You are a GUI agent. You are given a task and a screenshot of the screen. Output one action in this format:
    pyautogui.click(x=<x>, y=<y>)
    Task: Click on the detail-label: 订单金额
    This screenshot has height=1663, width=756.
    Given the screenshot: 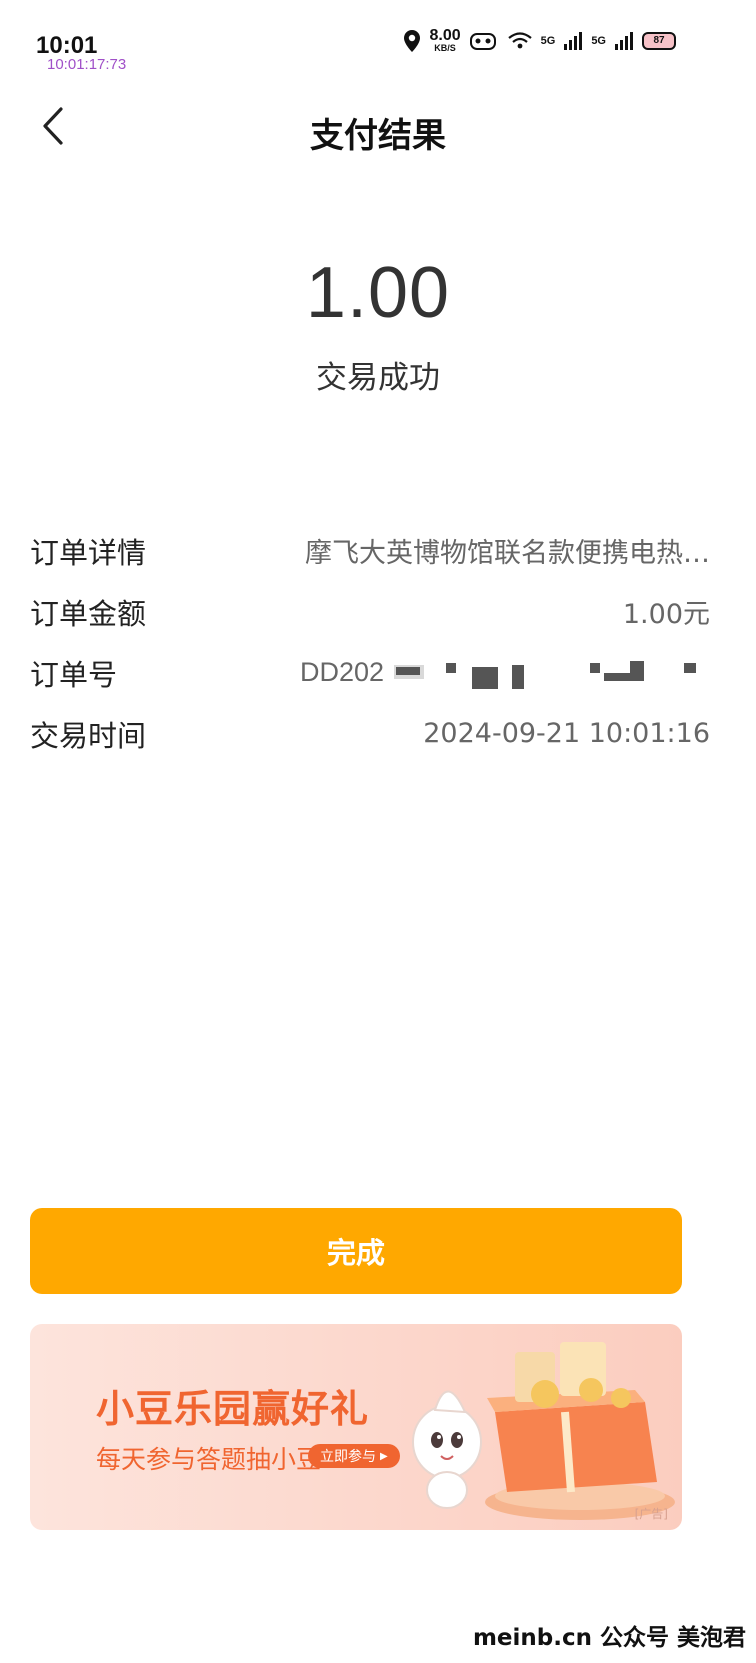 What is the action you would take?
    pyautogui.click(x=88, y=613)
    